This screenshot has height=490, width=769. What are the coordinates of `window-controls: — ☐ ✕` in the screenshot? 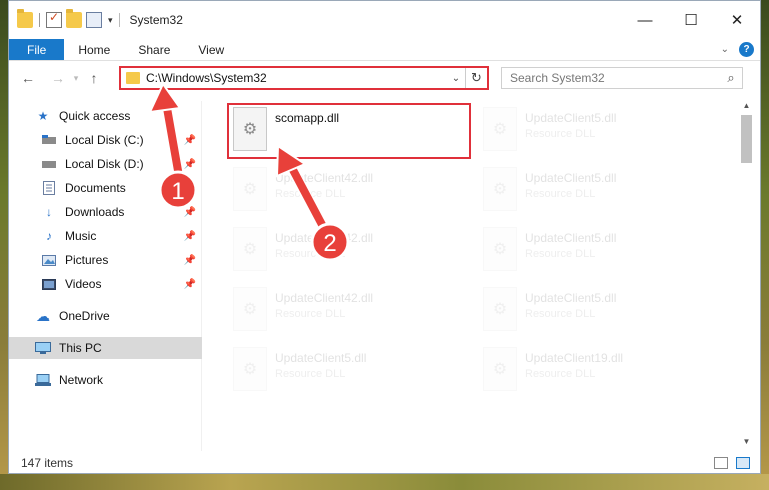 It's located at (691, 20).